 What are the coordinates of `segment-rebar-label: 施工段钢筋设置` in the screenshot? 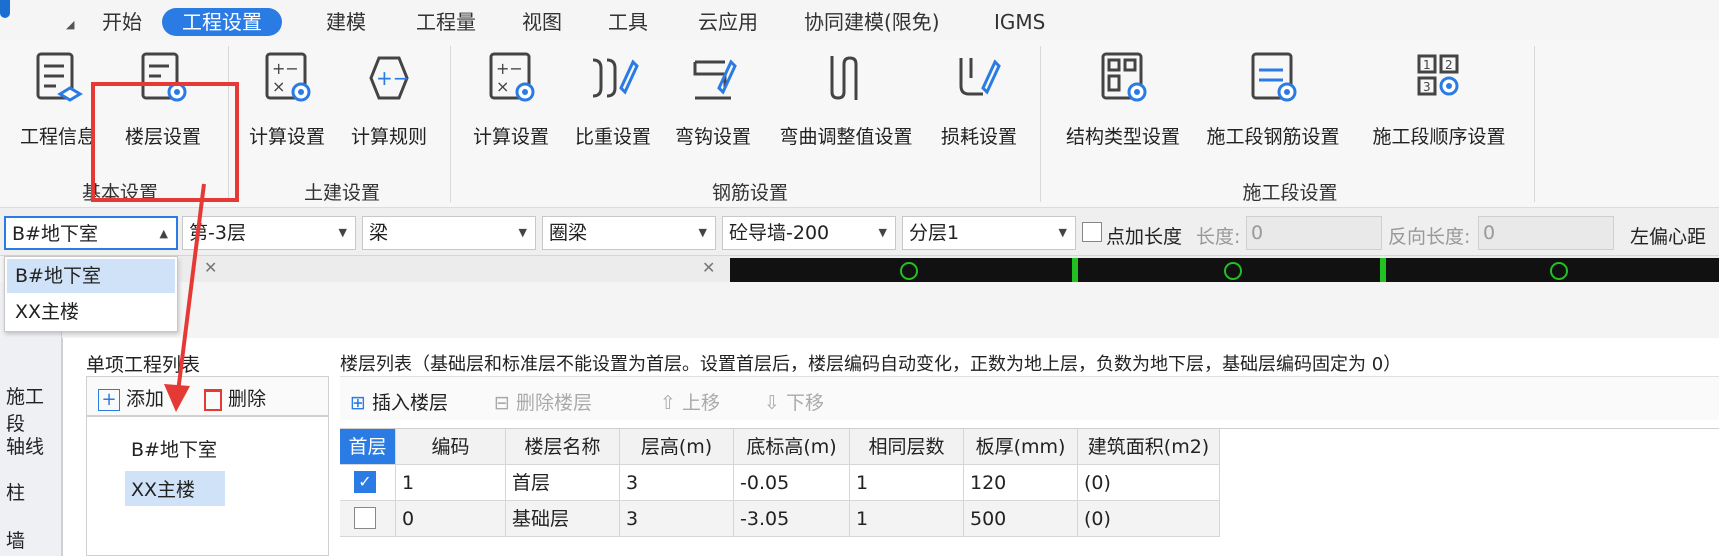 It's located at (1273, 137).